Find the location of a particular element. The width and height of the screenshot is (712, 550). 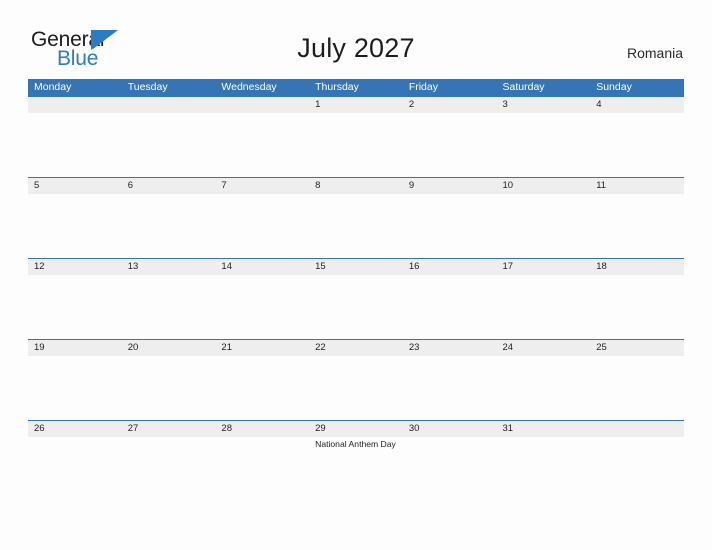

week-date-band: 19 20 21 22 23 24 25 is located at coordinates (356, 347).